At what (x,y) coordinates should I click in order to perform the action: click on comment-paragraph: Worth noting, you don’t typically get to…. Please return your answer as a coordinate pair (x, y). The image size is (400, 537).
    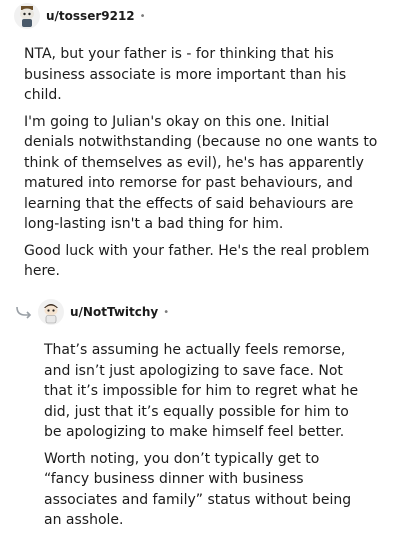
    Looking at the image, I should click on (198, 489).